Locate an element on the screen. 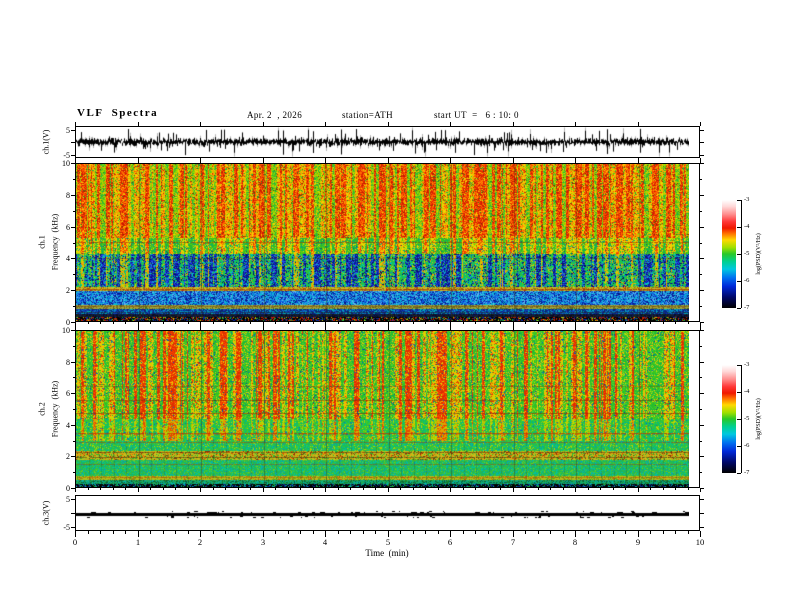 The height and width of the screenshot is (612, 792). y-tick-label: 5 is located at coordinates (68, 130).